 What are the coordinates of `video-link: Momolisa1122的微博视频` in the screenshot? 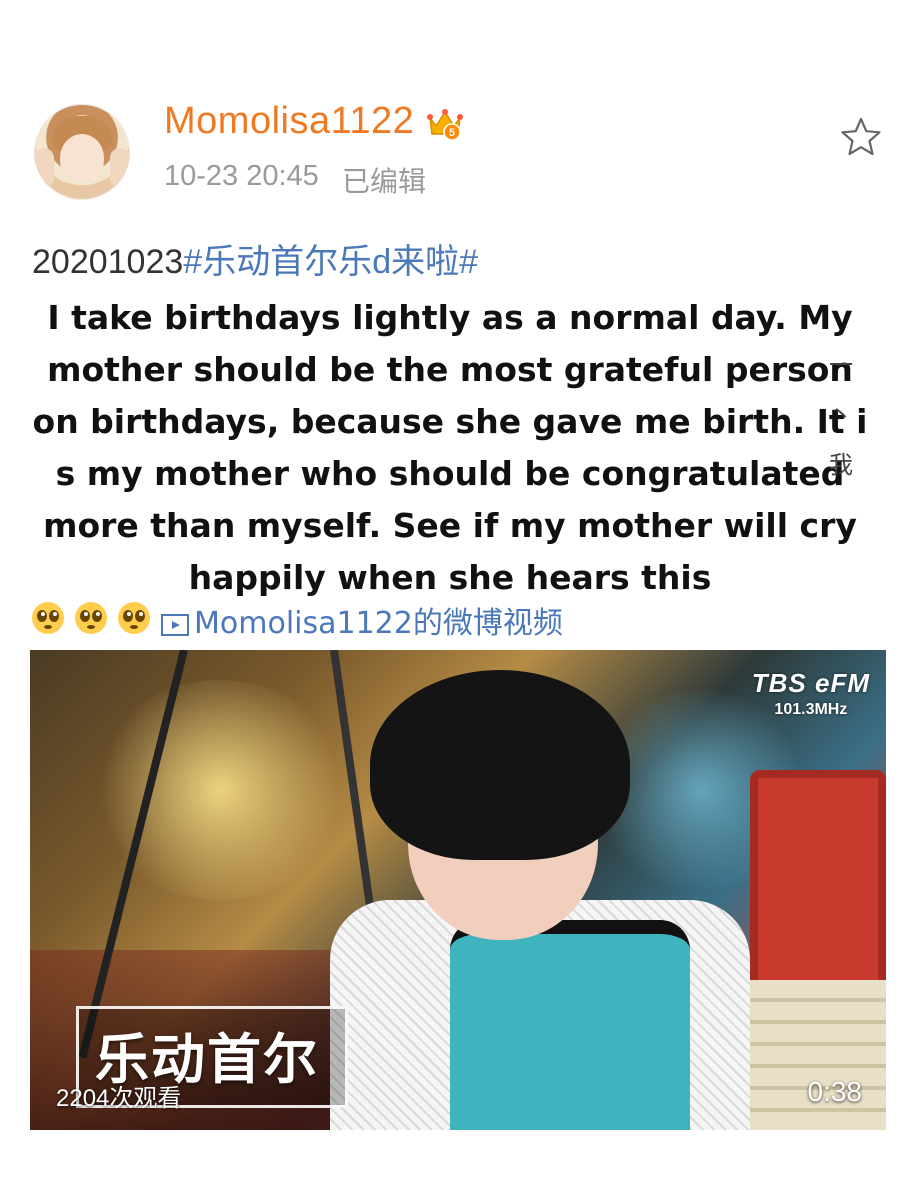 It's located at (361, 620).